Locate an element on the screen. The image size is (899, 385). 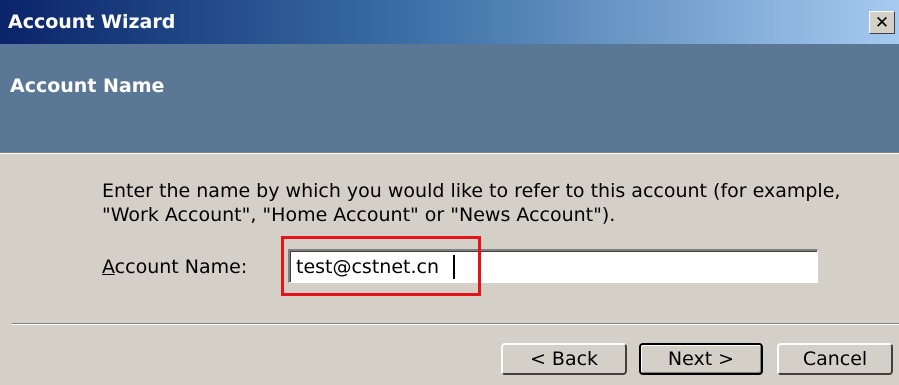
window-title: Account Wizard is located at coordinates (92, 22).